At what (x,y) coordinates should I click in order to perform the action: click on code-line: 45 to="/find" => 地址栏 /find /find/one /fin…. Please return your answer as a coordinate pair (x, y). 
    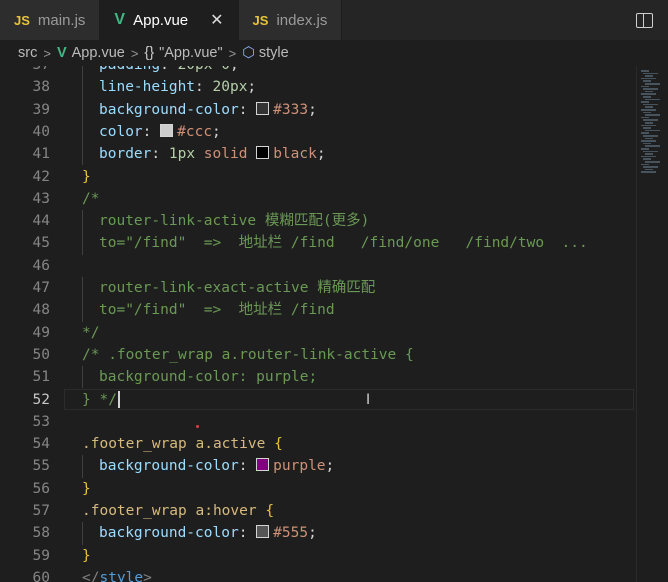
    Looking at the image, I should click on (318, 243).